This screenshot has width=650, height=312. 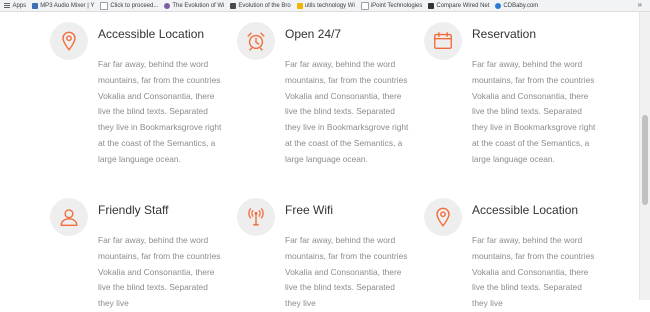 I want to click on bookmark-item: Compare Wired Net, so click(x=458, y=5).